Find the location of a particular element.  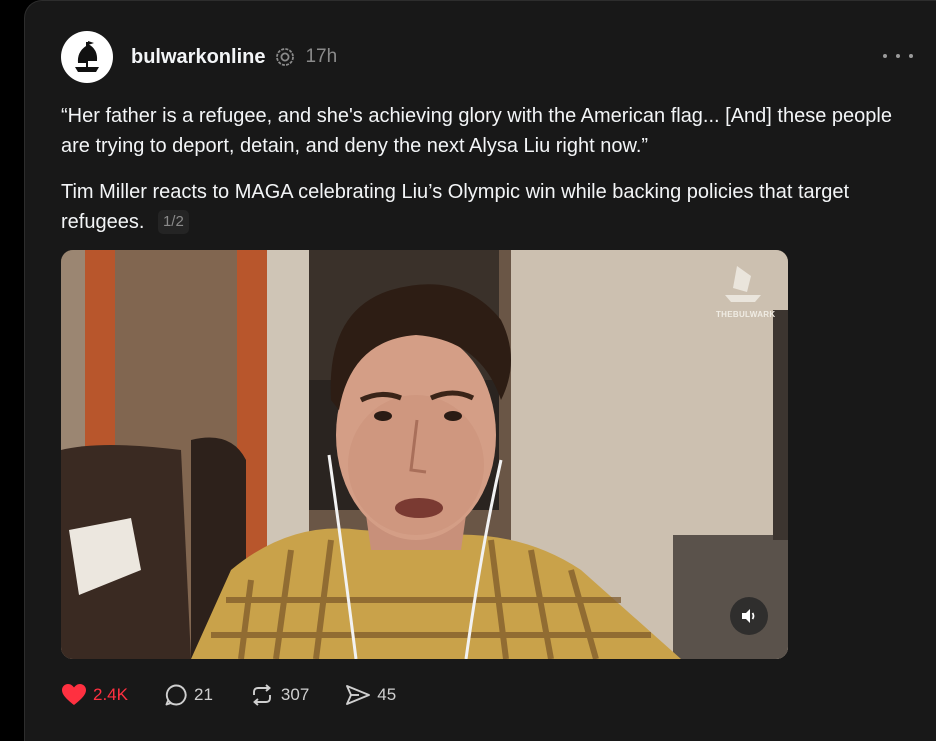

more-icon is located at coordinates (898, 56).